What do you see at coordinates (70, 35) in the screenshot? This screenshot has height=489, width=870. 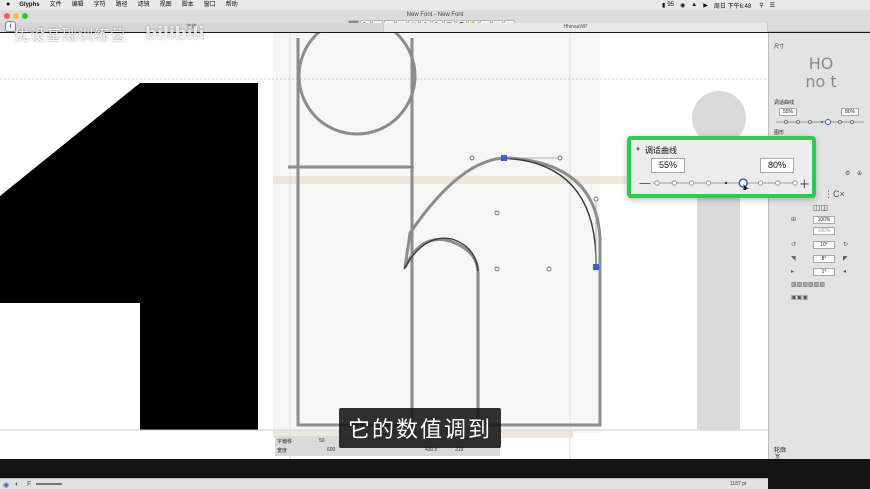 I see `video-watermark: 优设基础训练营` at bounding box center [70, 35].